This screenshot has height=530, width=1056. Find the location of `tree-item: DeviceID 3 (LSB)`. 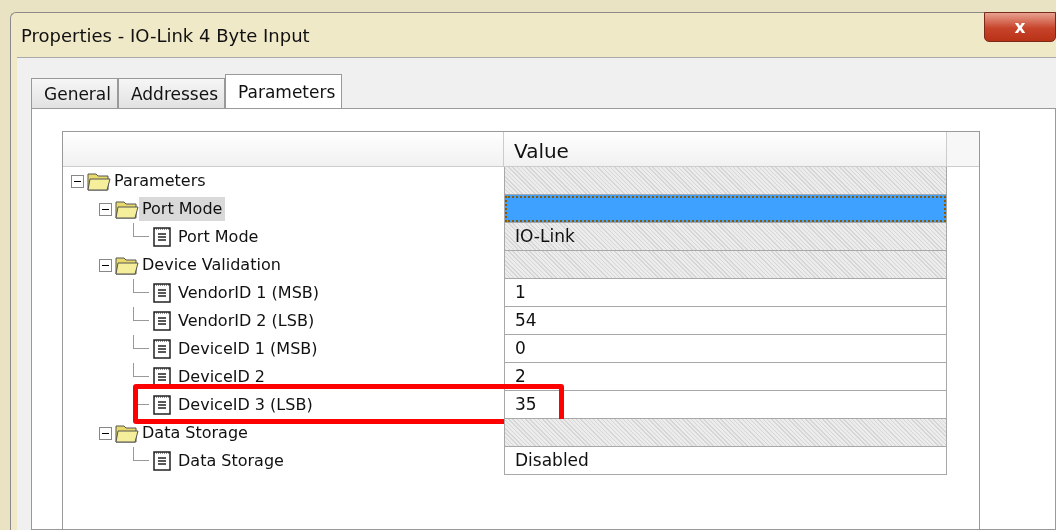

tree-item: DeviceID 3 (LSB) is located at coordinates (245, 405).